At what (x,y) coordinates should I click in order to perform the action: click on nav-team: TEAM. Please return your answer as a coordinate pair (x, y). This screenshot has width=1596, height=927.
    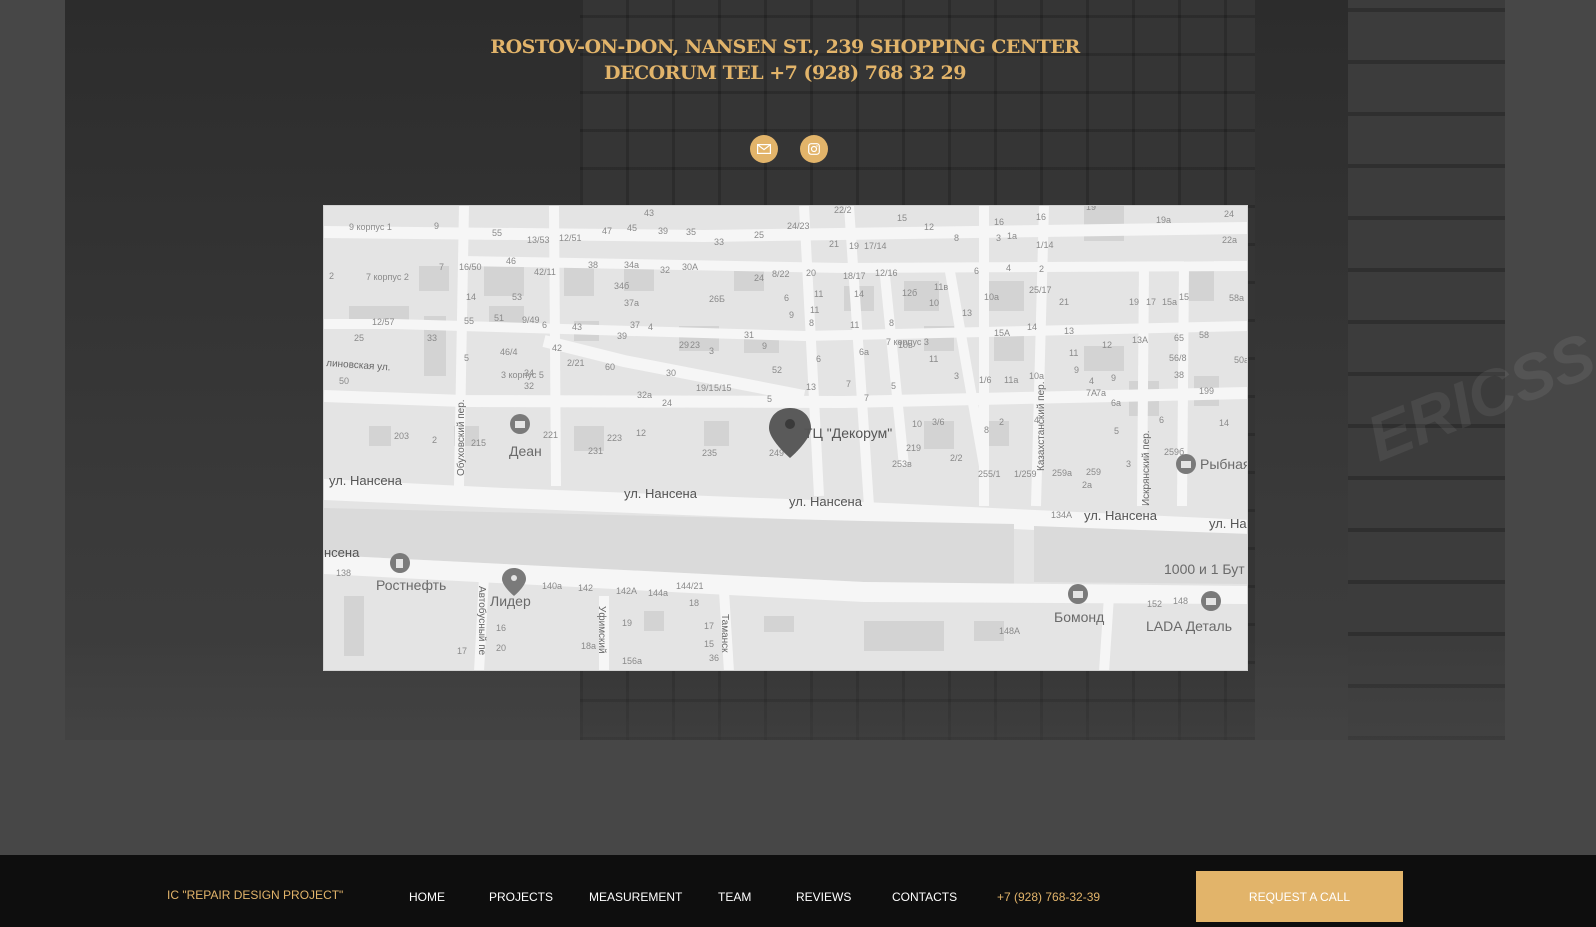
    Looking at the image, I should click on (734, 897).